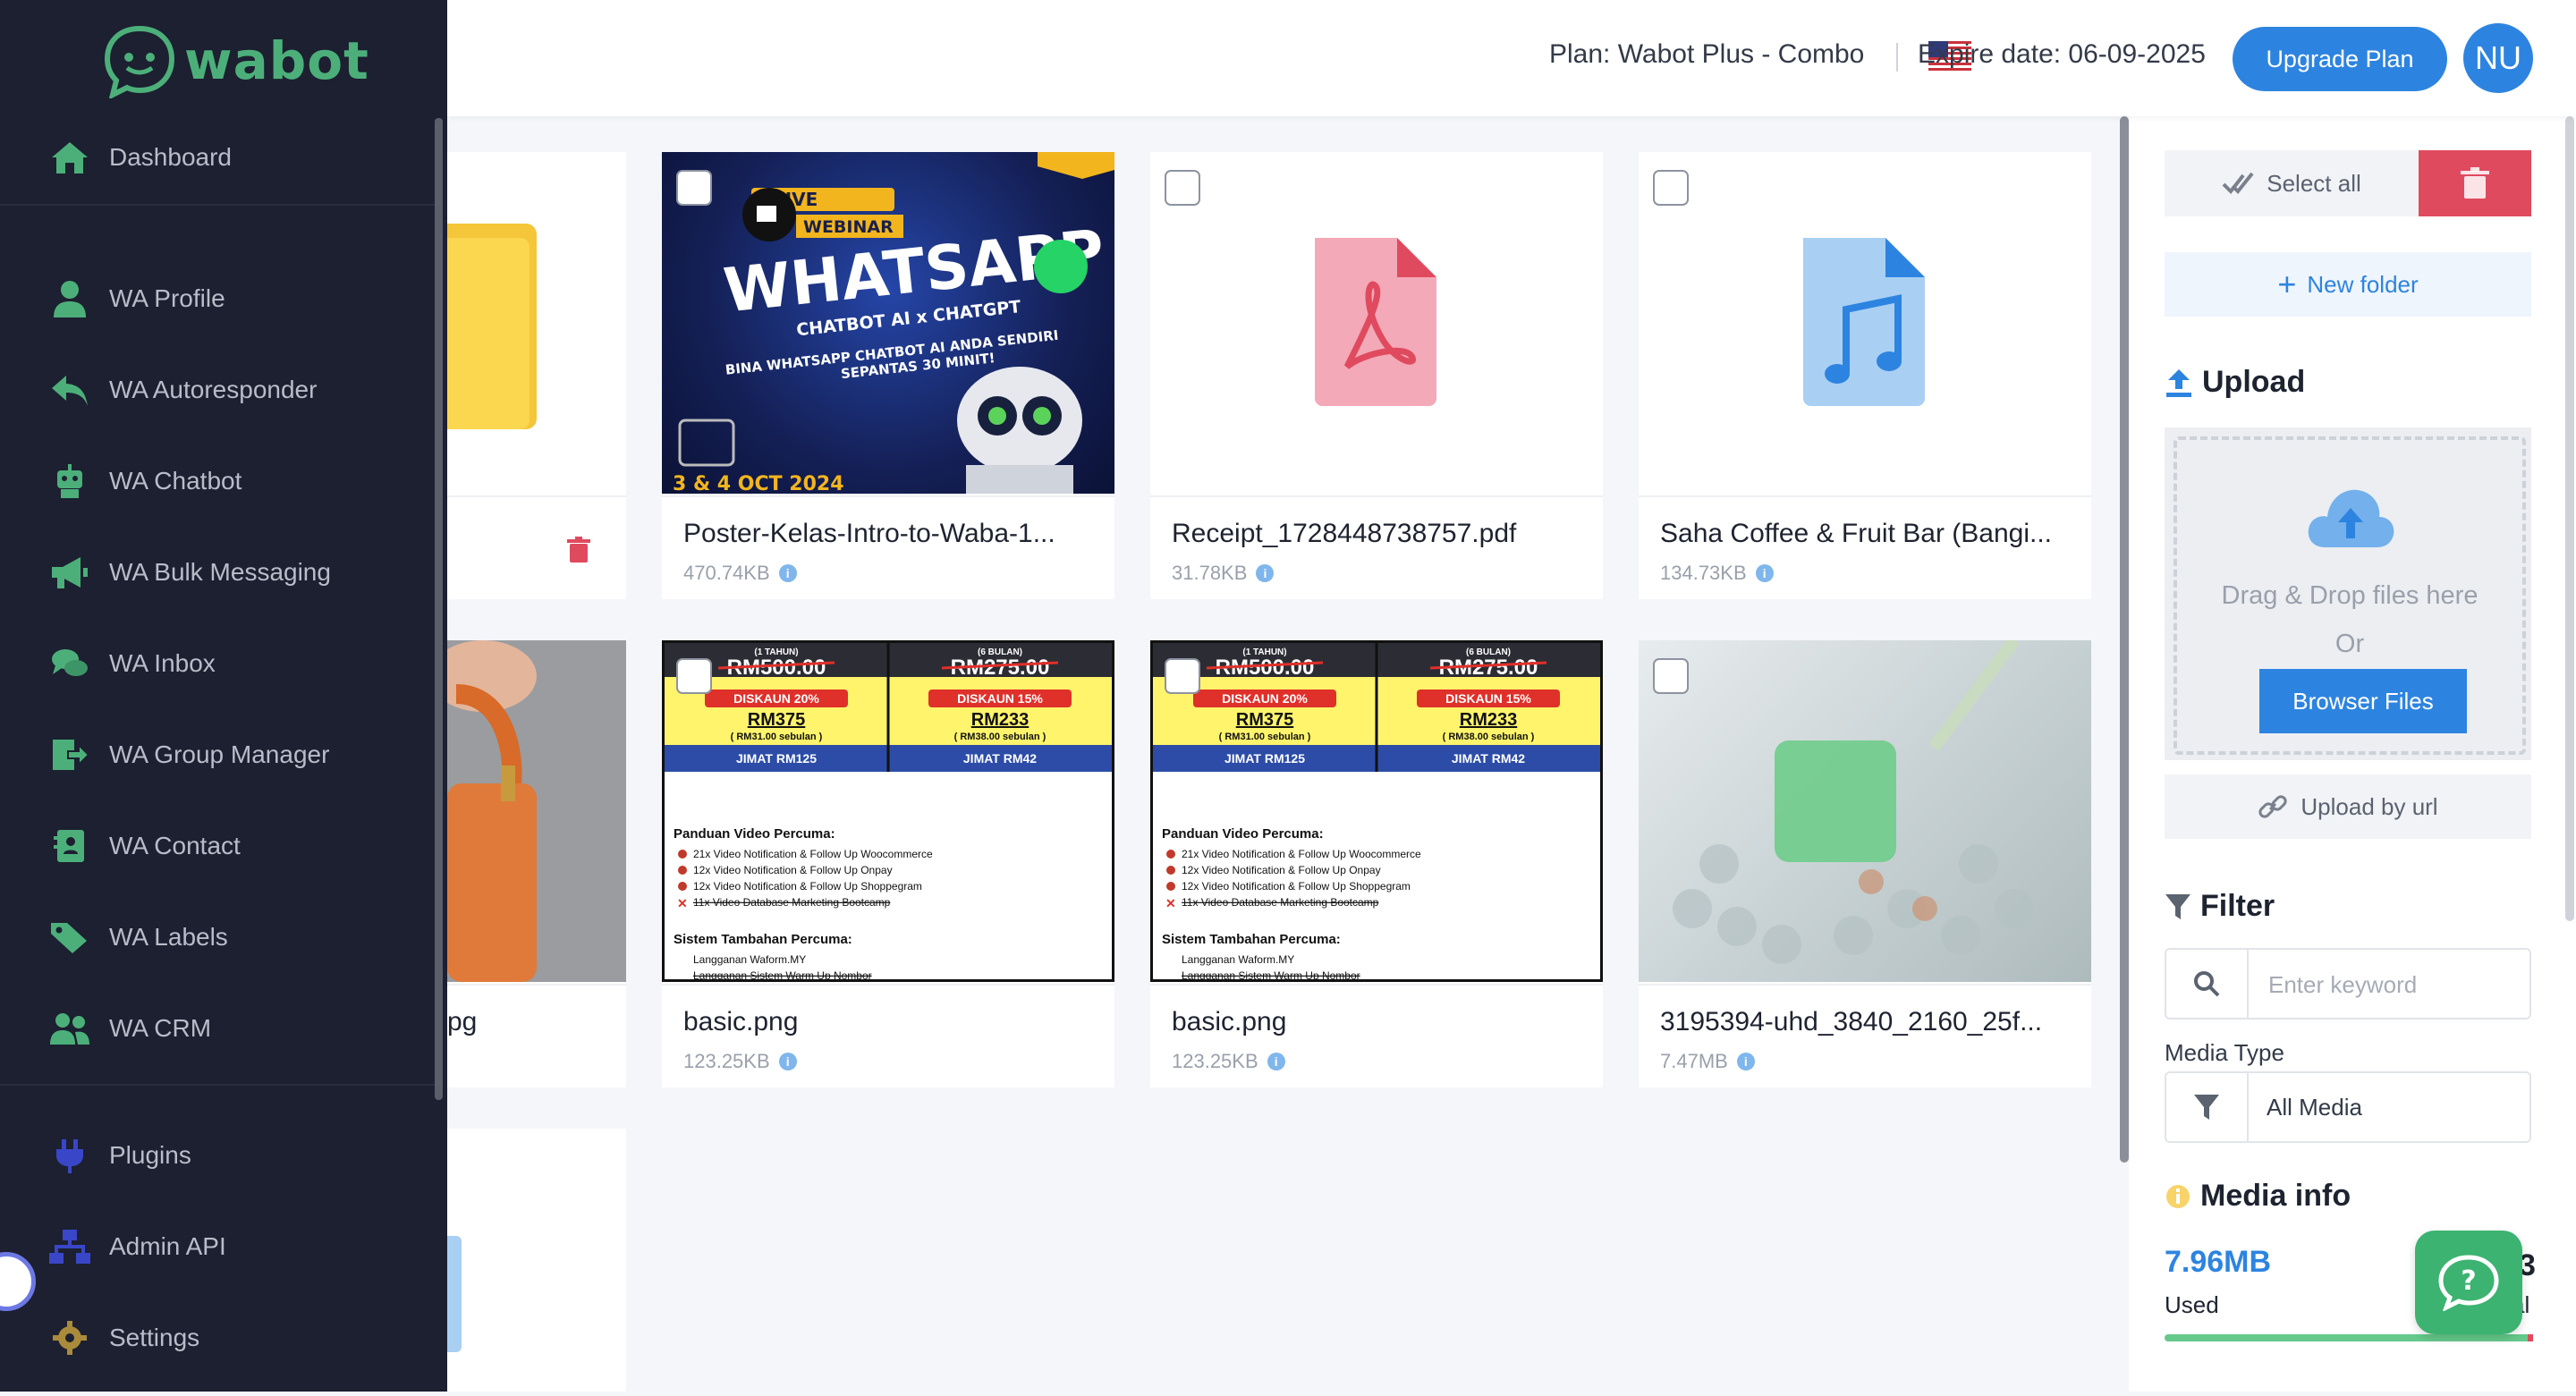 The width and height of the screenshot is (2576, 1396). What do you see at coordinates (532, 1260) in the screenshot?
I see `media-card` at bounding box center [532, 1260].